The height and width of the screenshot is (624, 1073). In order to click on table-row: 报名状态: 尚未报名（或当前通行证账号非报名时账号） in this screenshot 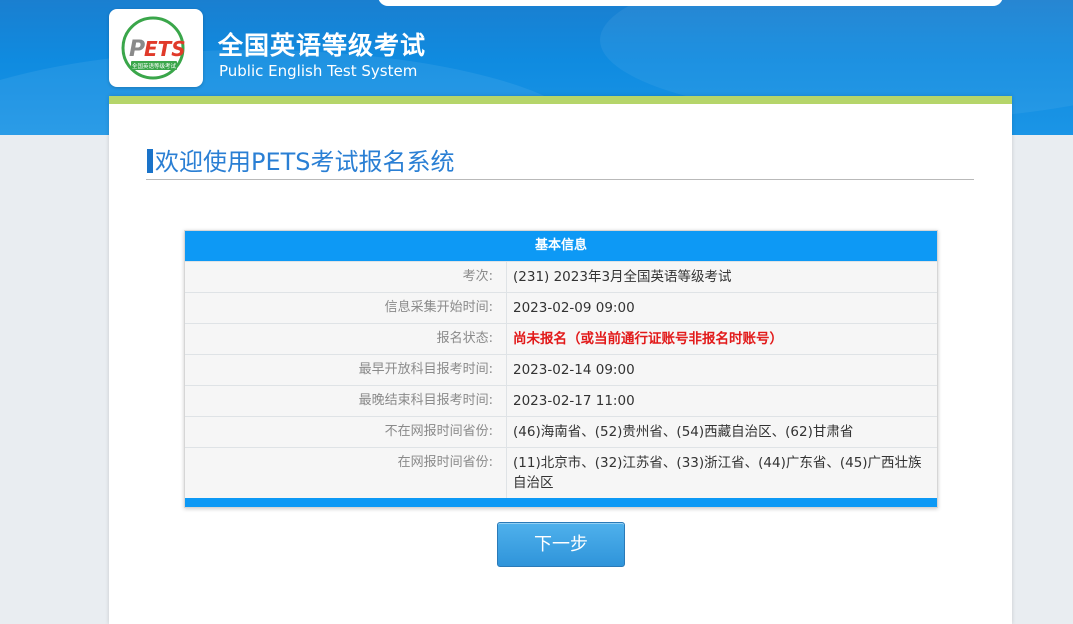, I will do `click(561, 338)`.